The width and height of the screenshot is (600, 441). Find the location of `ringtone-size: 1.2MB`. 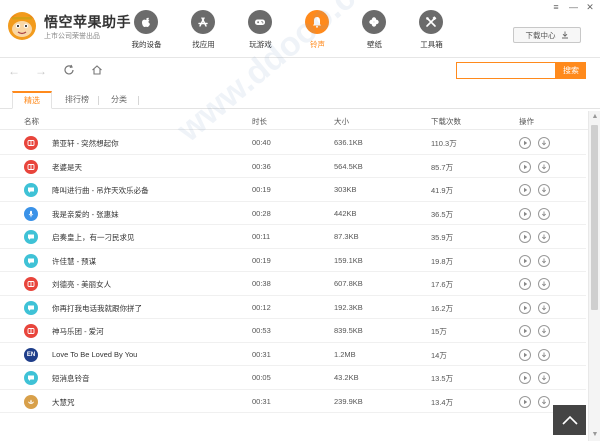

ringtone-size: 1.2MB is located at coordinates (345, 354).